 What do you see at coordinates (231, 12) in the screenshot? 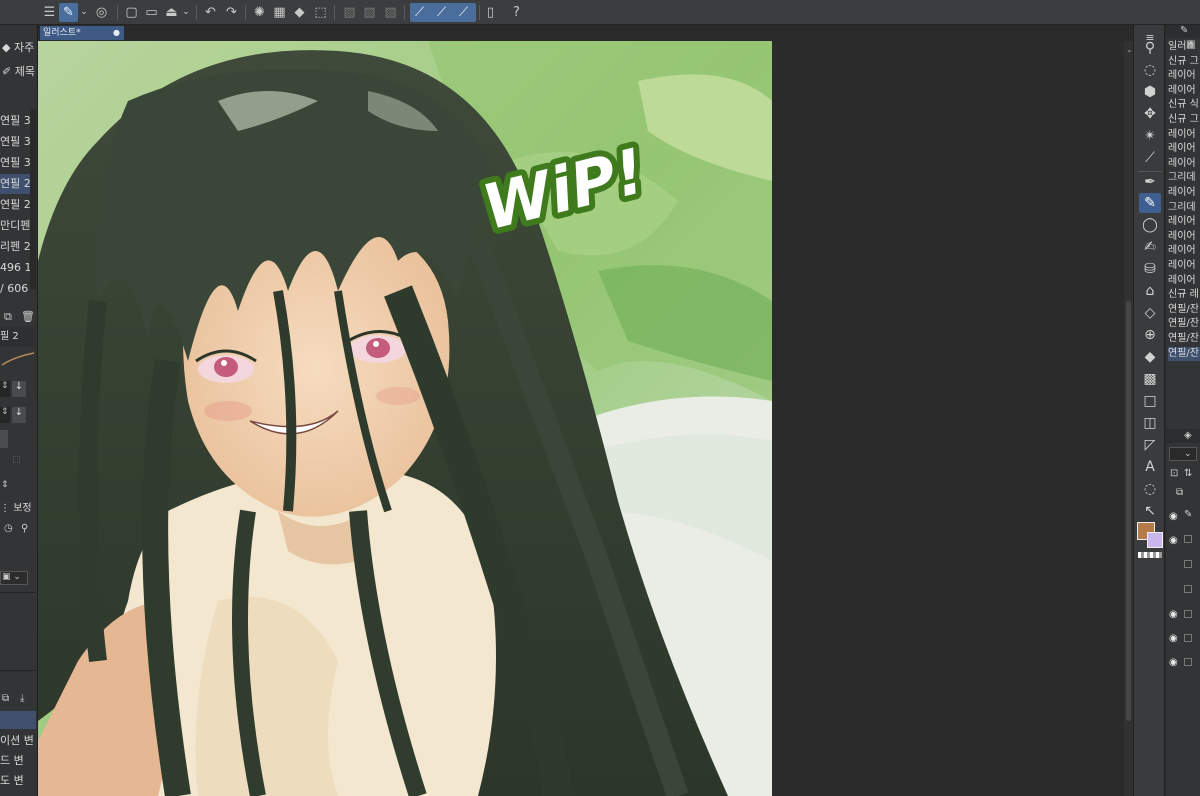
I see `redo-icon: ↷` at bounding box center [231, 12].